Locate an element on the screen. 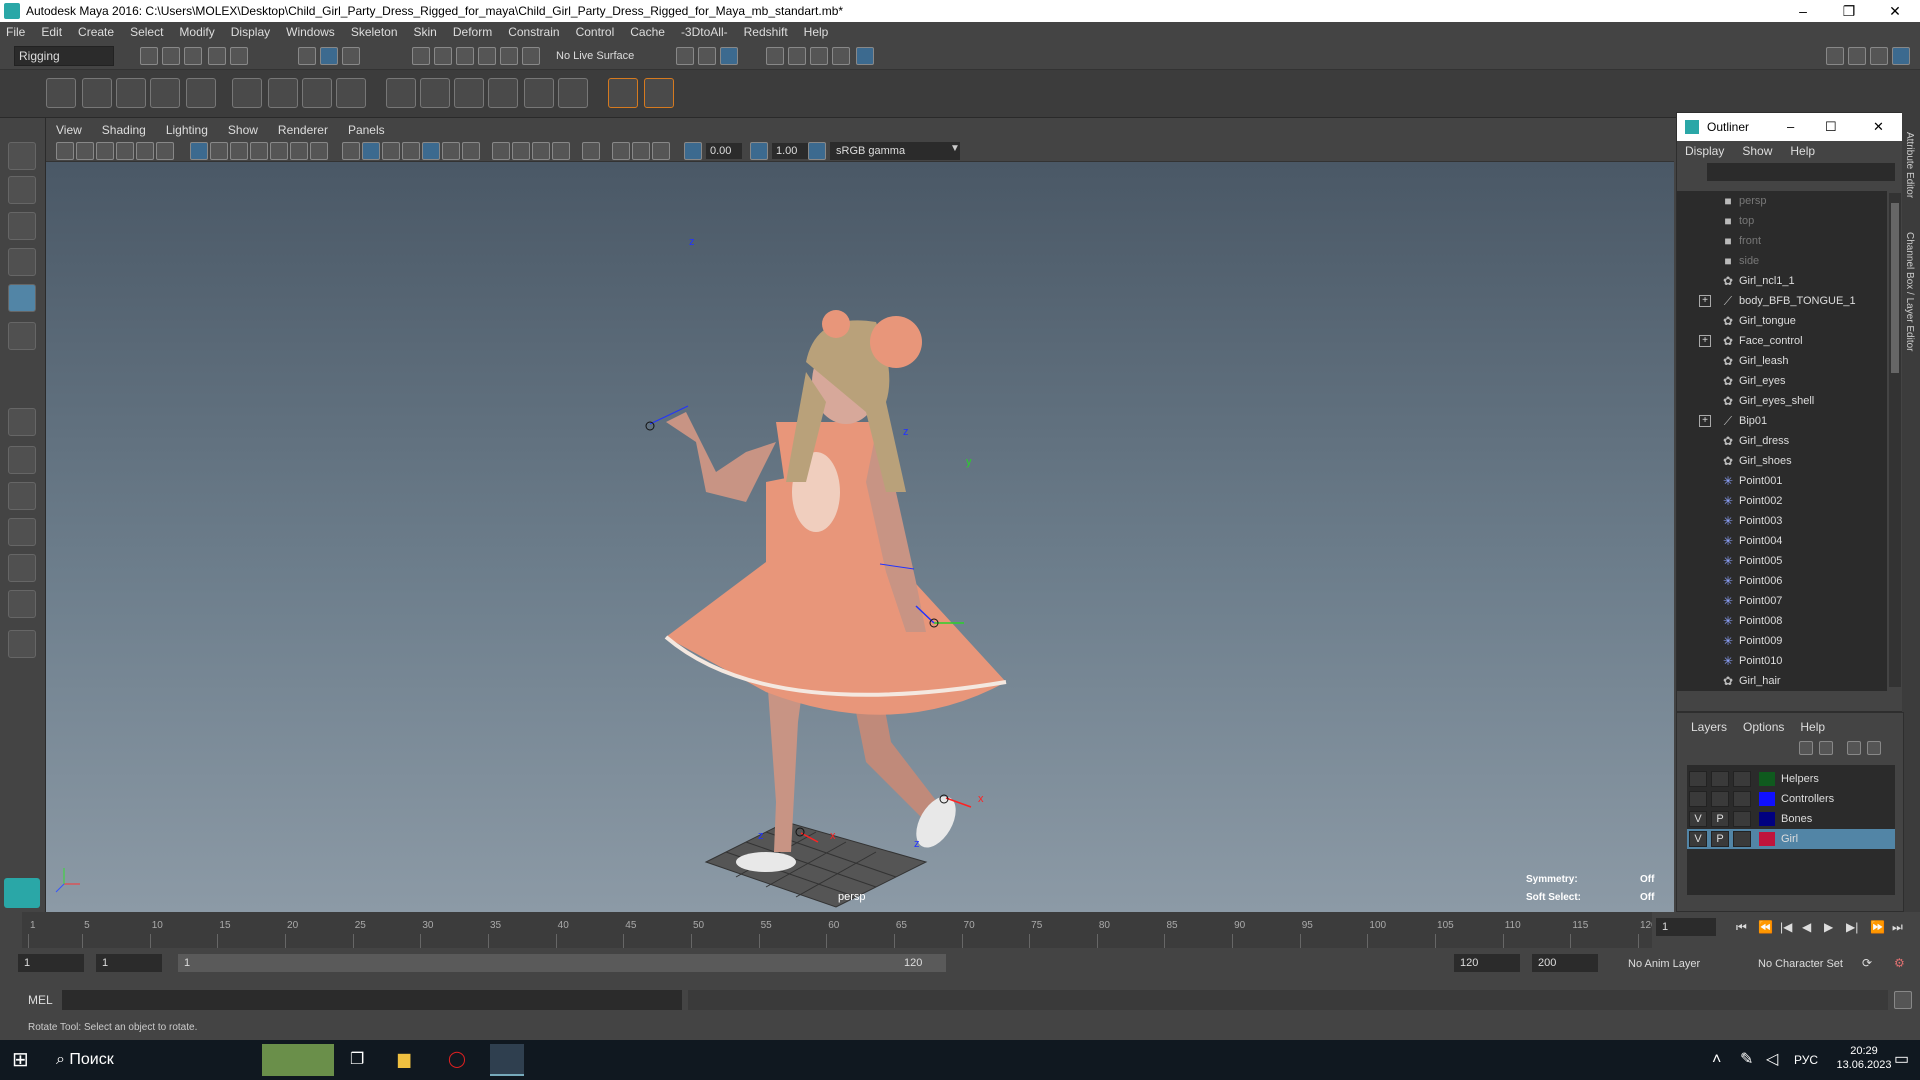 This screenshot has height=1080, width=1920. play-backward-icon: ◀ is located at coordinates (1806, 927).